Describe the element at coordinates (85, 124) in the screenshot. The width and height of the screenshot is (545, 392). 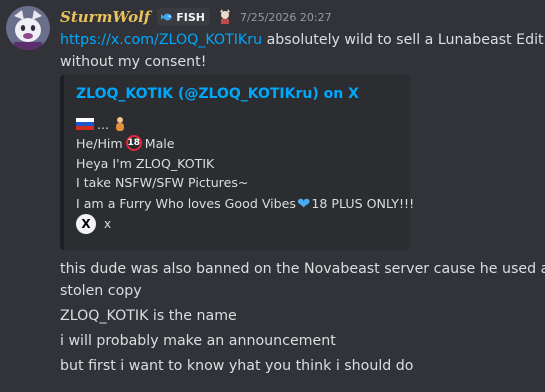
I see `russia-flag-icon` at that location.